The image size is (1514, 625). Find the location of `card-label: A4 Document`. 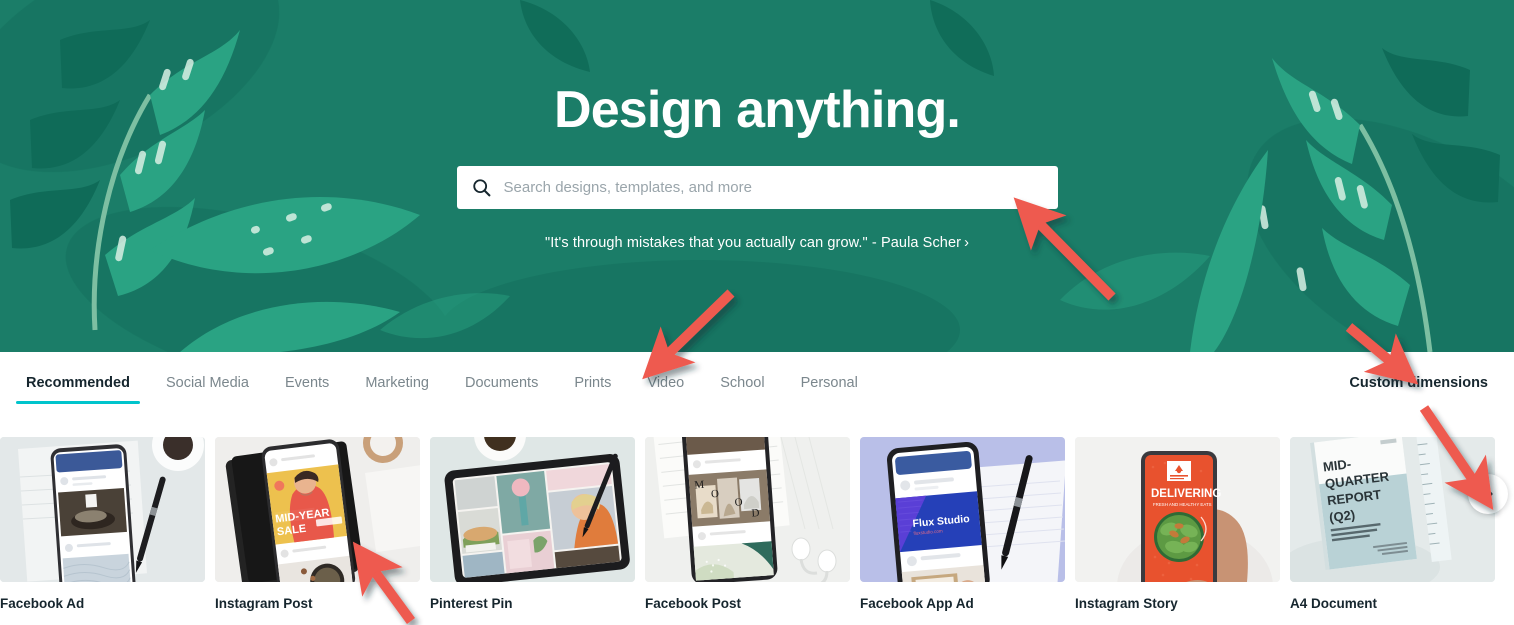

card-label: A4 Document is located at coordinates (1334, 603).